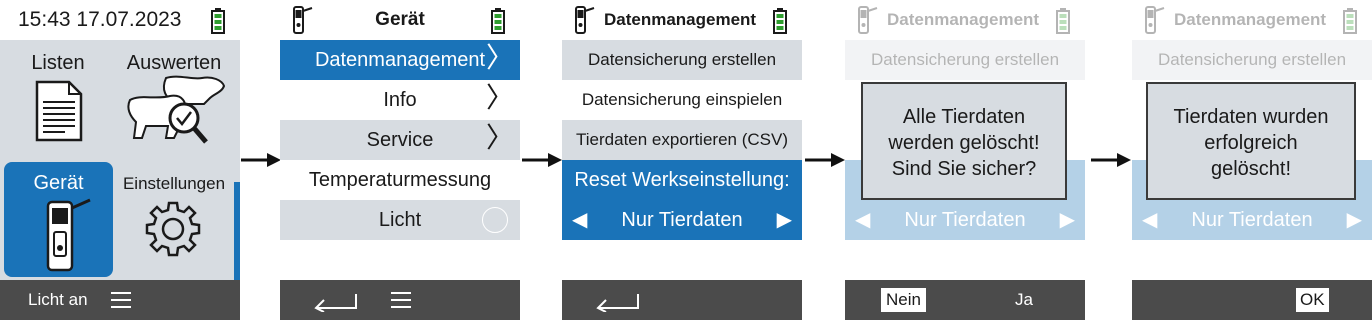 This screenshot has width=1372, height=320. I want to click on footer-bar: OK, so click(1252, 300).